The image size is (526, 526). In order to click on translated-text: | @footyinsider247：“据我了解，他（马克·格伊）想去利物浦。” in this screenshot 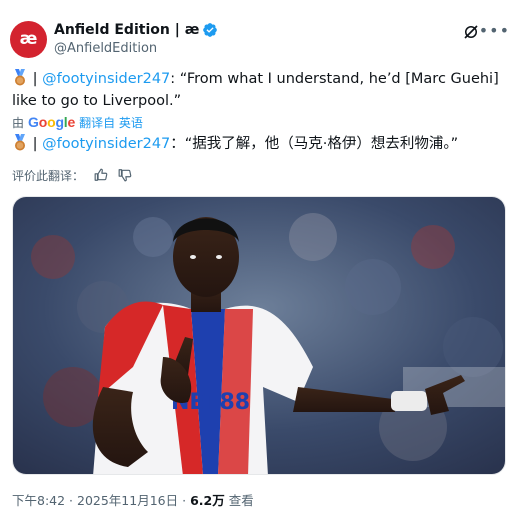, I will do `click(260, 144)`.